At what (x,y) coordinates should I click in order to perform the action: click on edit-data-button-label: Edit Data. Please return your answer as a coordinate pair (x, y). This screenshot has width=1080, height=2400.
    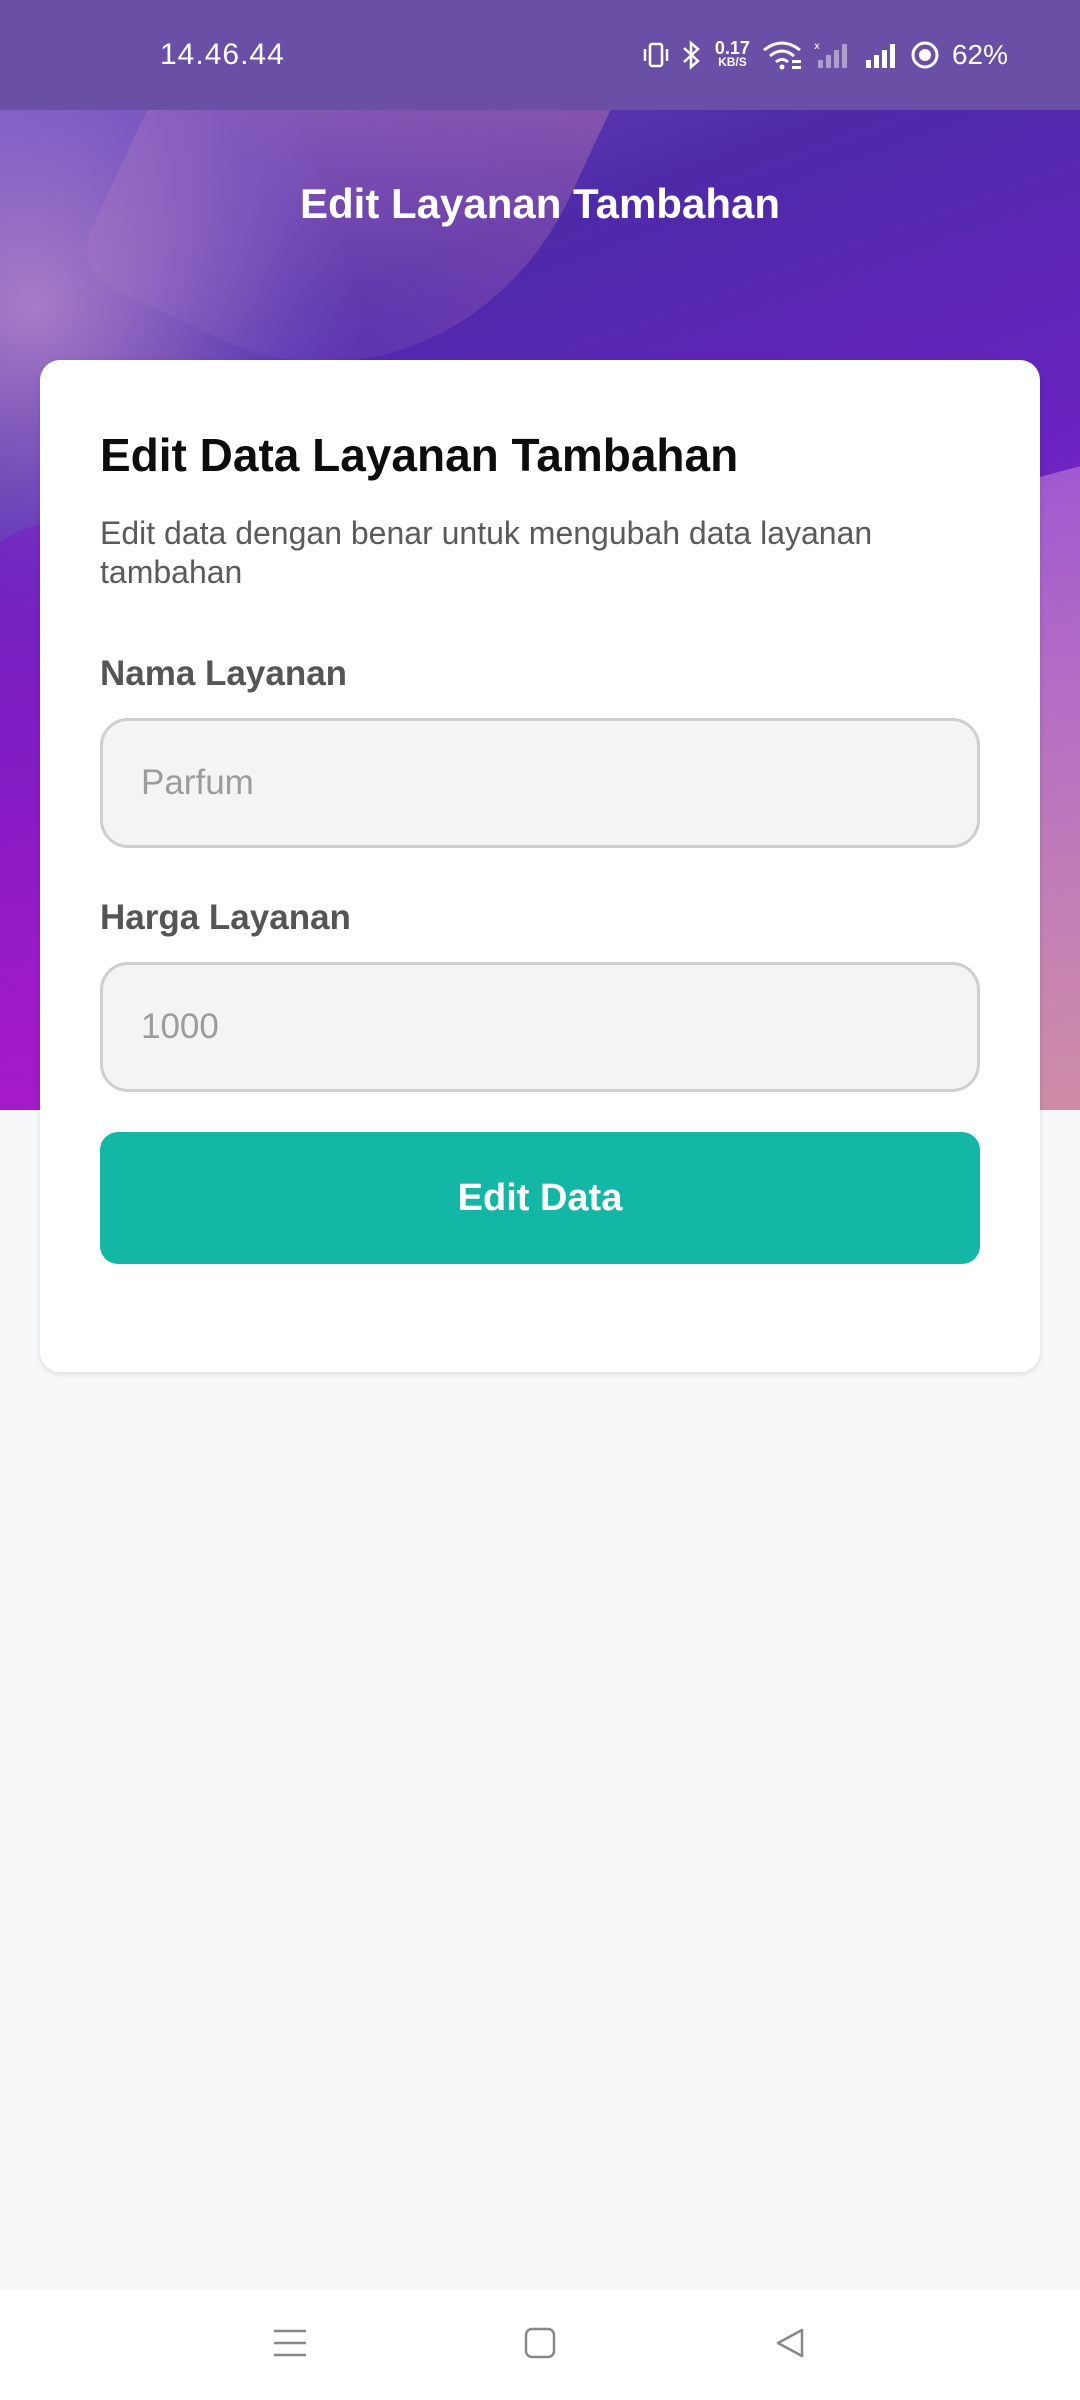
    Looking at the image, I should click on (540, 1197).